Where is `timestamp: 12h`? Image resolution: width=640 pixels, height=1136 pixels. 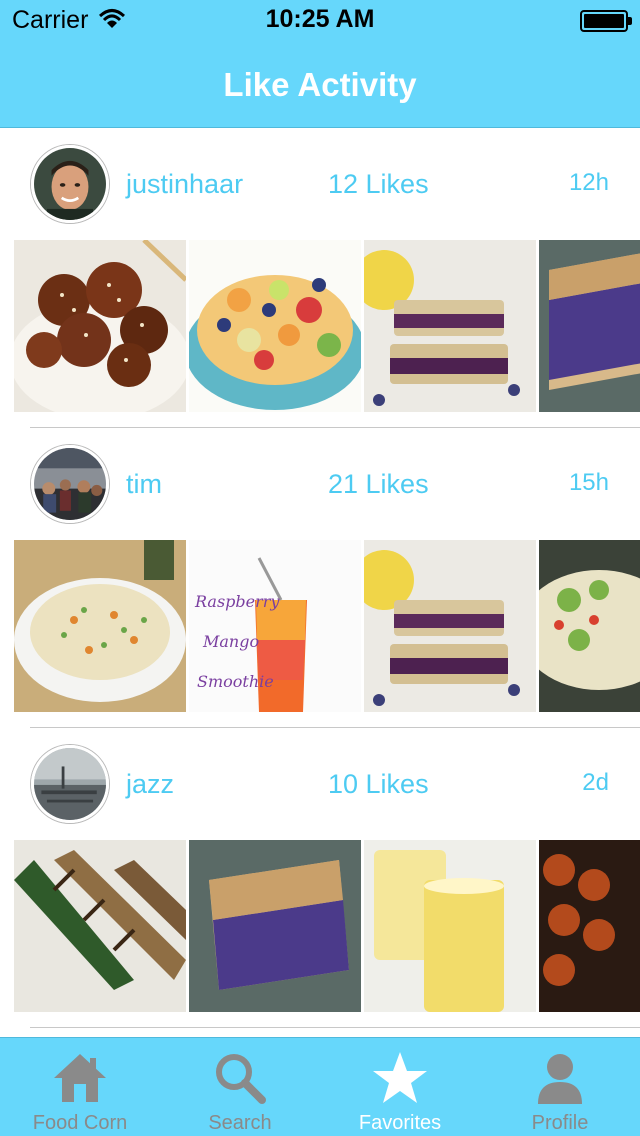 timestamp: 12h is located at coordinates (588, 182).